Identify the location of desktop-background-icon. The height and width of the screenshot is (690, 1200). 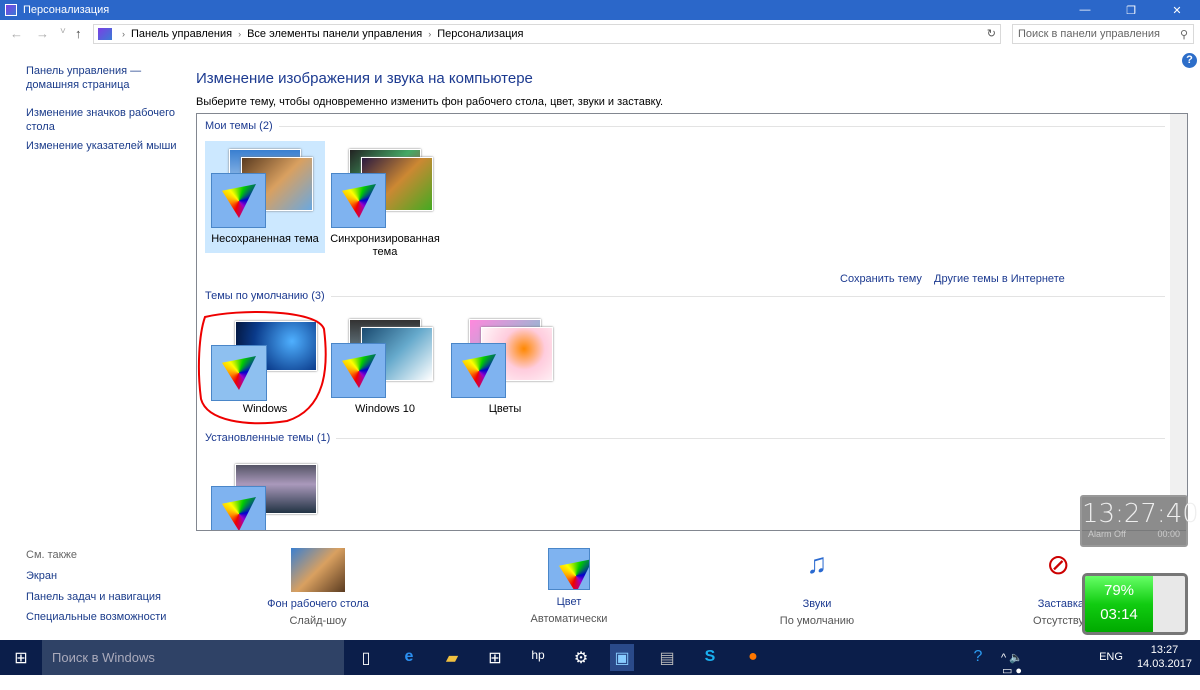
(318, 570).